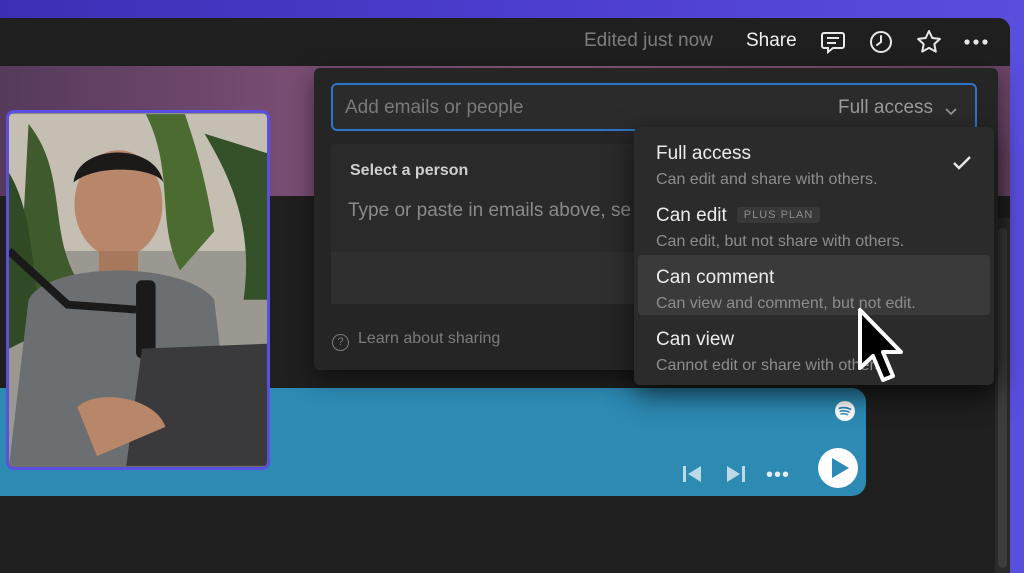  Describe the element at coordinates (771, 41) in the screenshot. I see `share-button: Share` at that location.